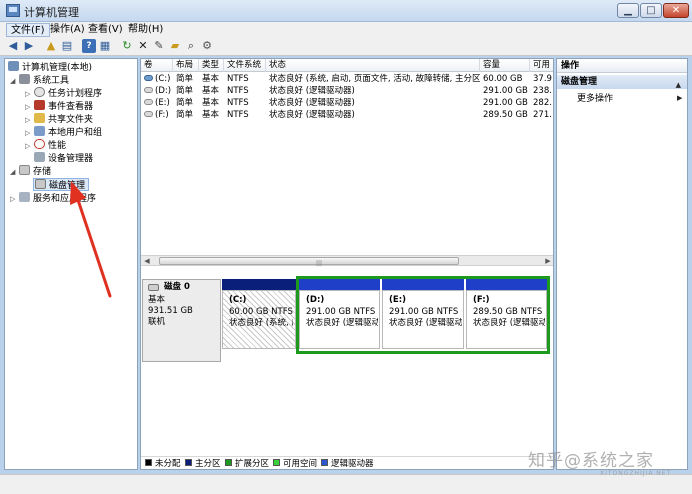 Image resolution: width=692 pixels, height=494 pixels. I want to click on disk-info-panel: 磁盘 0 基本 931.51 GB 联机, so click(181, 320).